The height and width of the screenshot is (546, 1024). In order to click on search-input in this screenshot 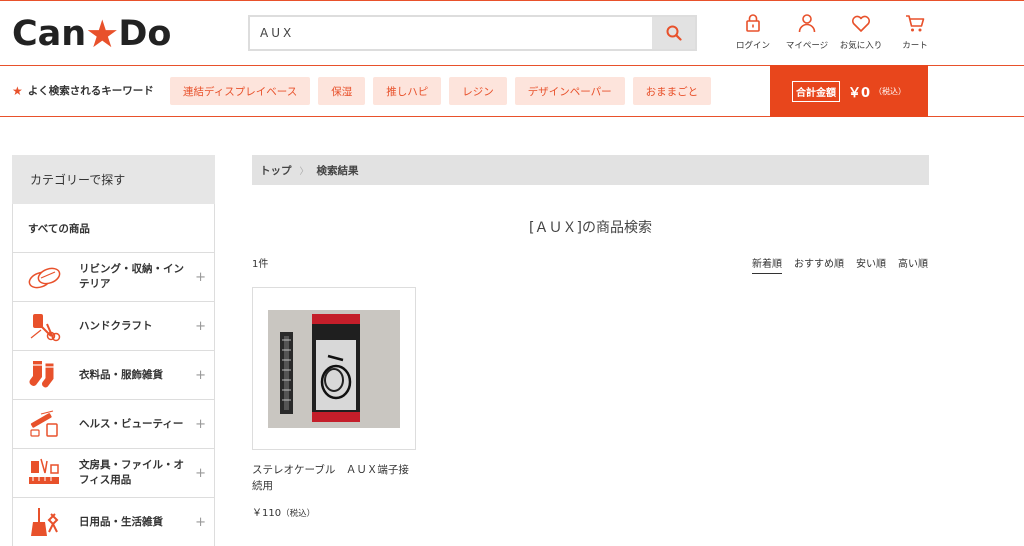, I will do `click(453, 33)`.